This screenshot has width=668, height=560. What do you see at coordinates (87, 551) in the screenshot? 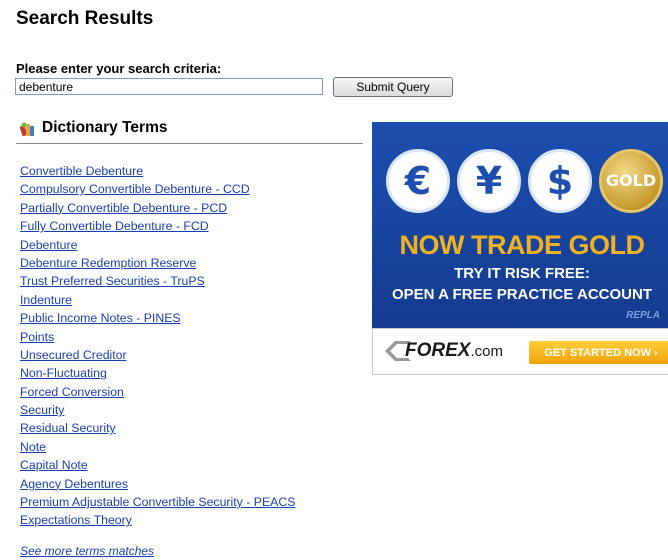
I see `see-more-terms-link: See more terms matches` at bounding box center [87, 551].